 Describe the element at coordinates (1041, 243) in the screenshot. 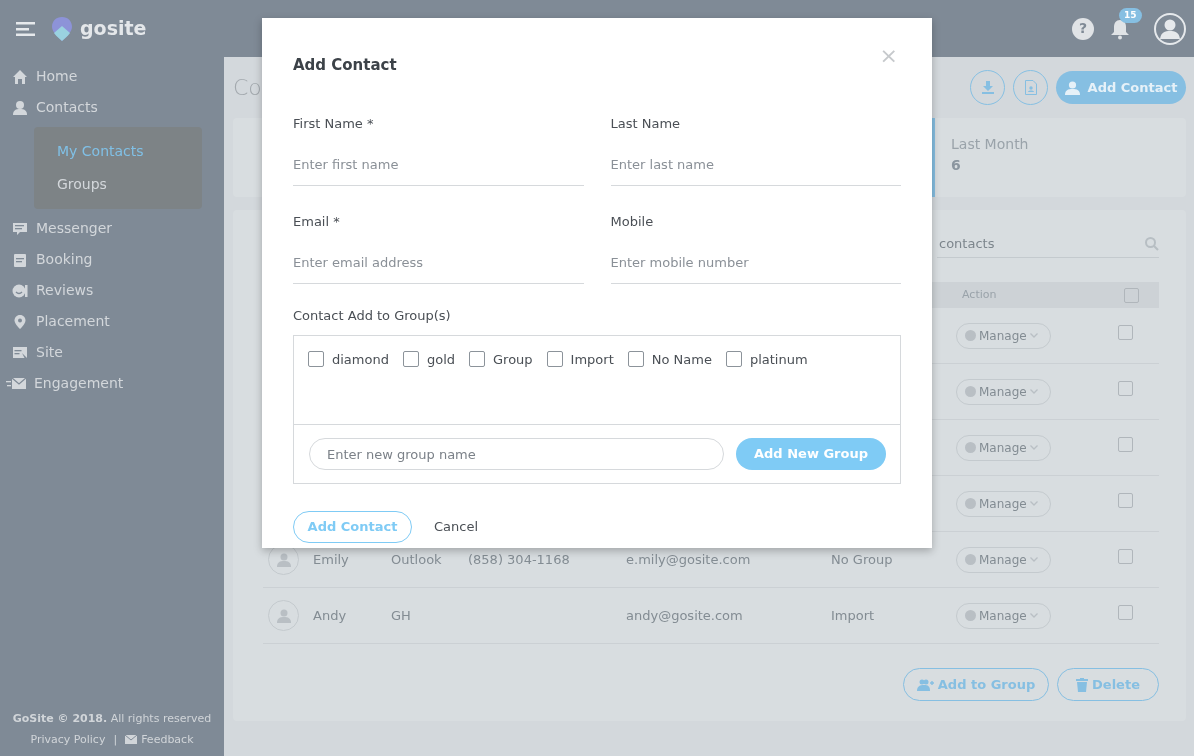

I see `search-field: contacts` at that location.